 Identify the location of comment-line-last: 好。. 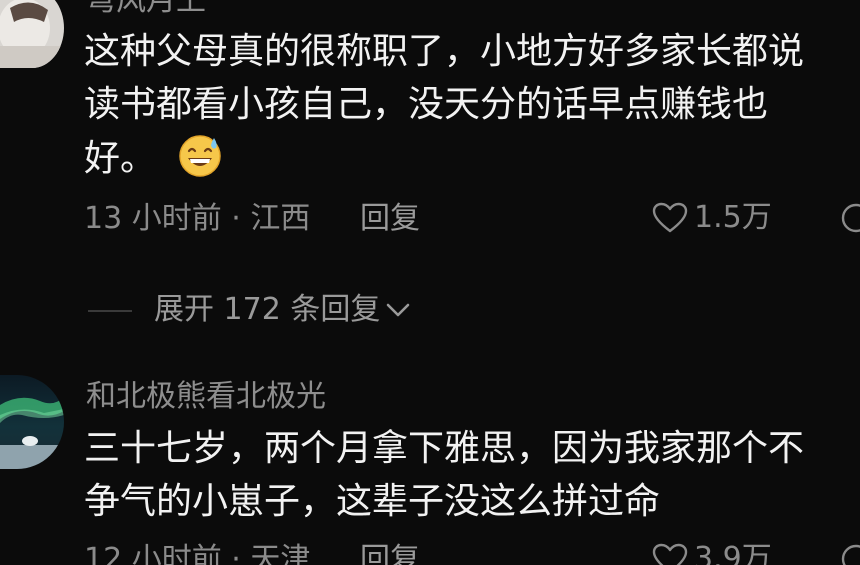
(154, 158).